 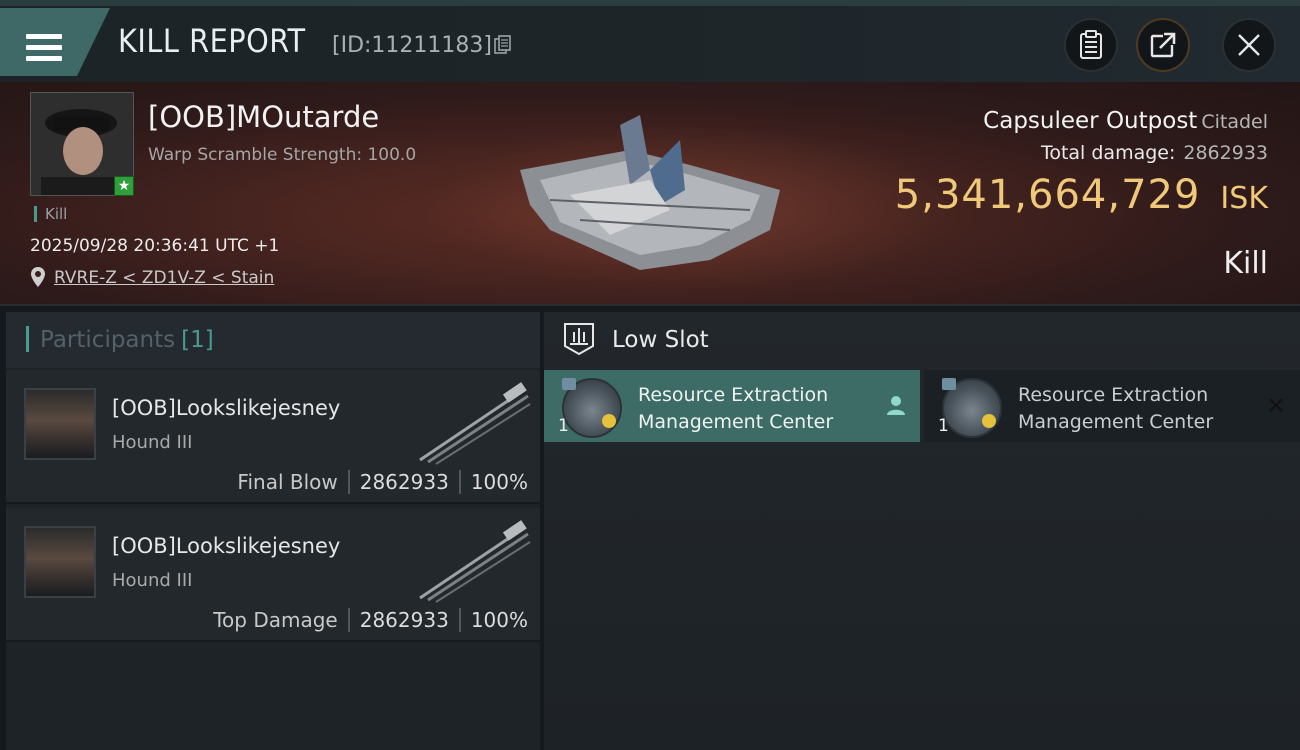 I want to click on location-link: RVRE-Z < ZD1V-Z < Stain, so click(x=164, y=278).